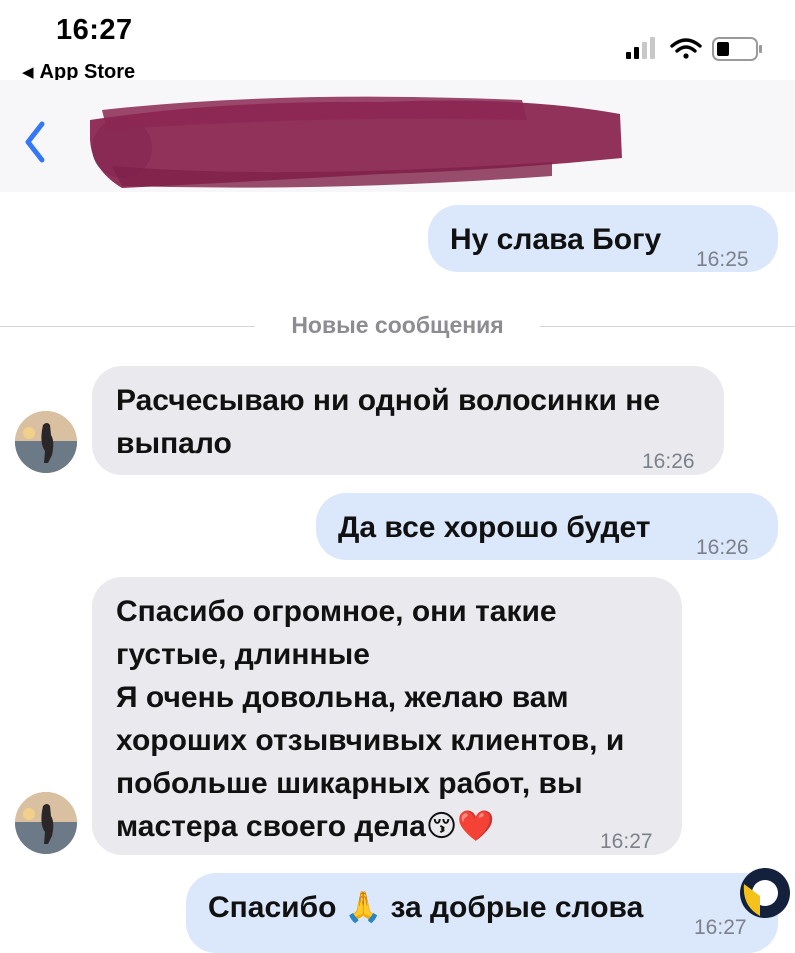 This screenshot has height=953, width=795. I want to click on message-bubble-outgoing: Да все хорошо будет 16:26, so click(547, 526).